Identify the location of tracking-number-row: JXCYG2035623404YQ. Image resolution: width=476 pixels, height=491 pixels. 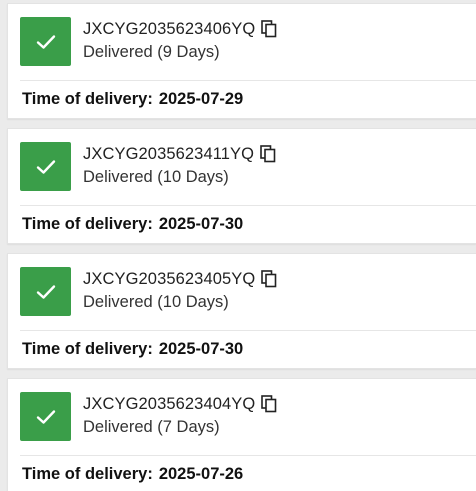
(180, 404).